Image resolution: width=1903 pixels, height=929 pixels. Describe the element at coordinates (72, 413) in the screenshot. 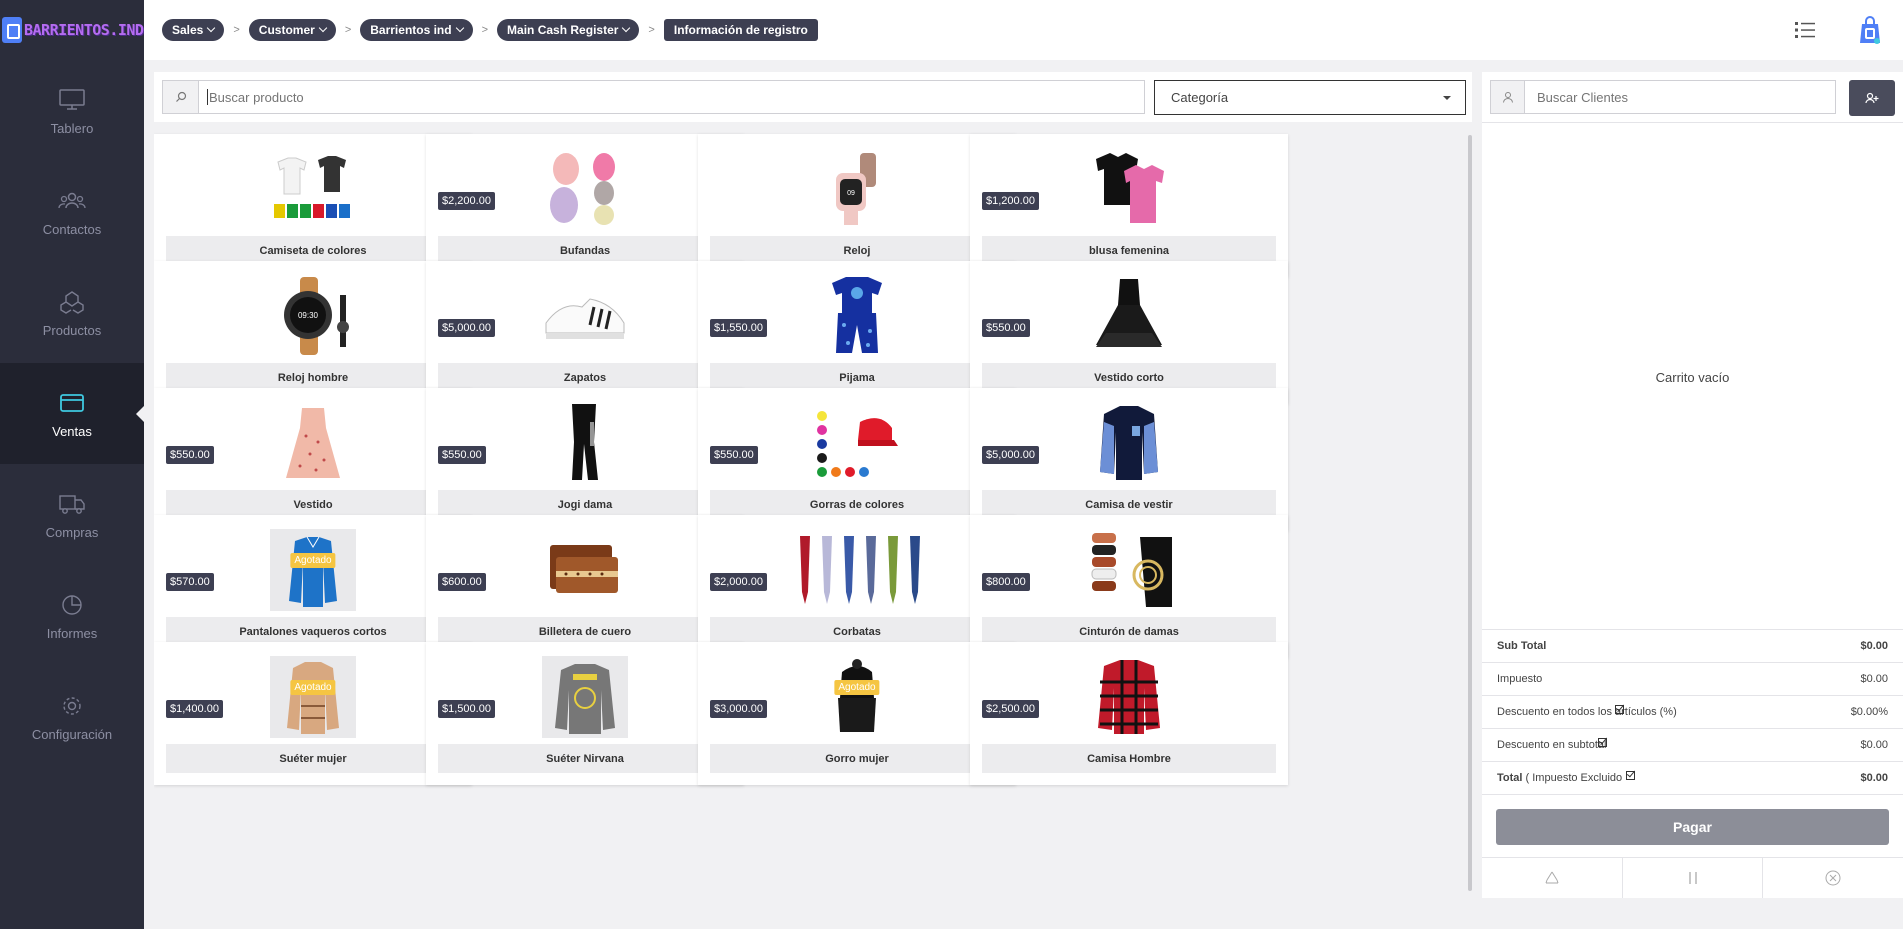

I see `sidebar-item-ventas: Ventas` at that location.